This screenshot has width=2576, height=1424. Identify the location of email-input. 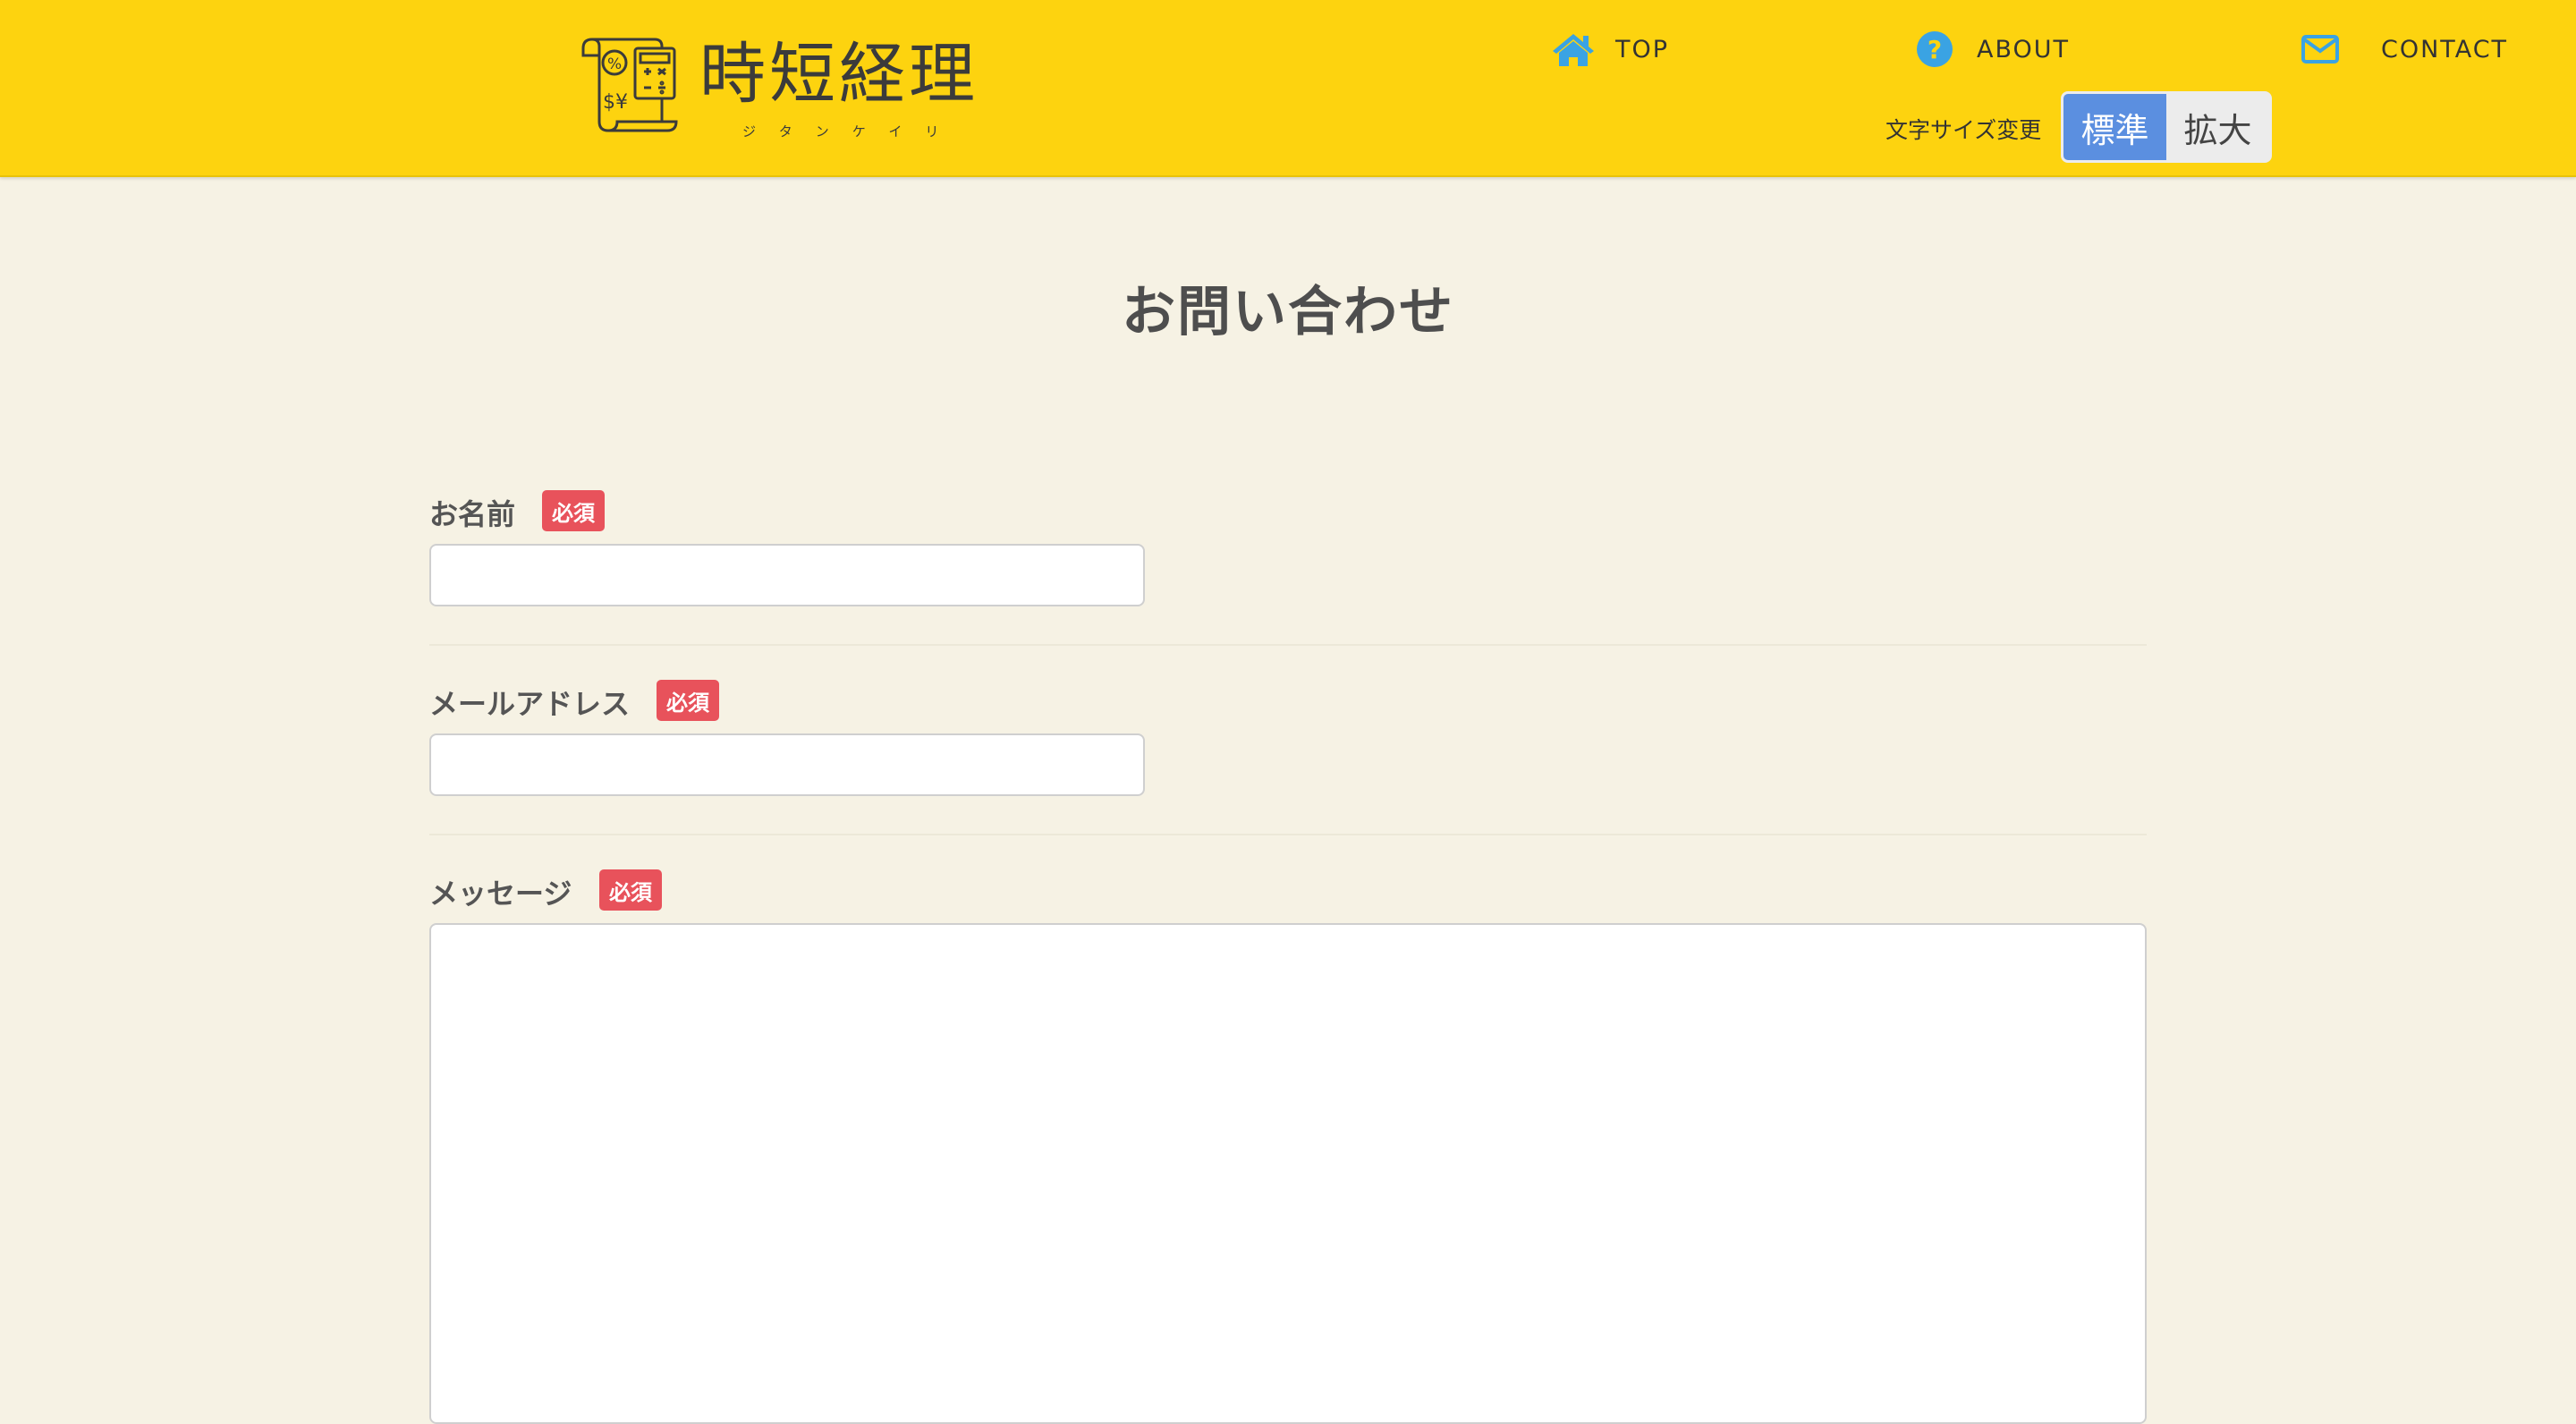
(787, 764).